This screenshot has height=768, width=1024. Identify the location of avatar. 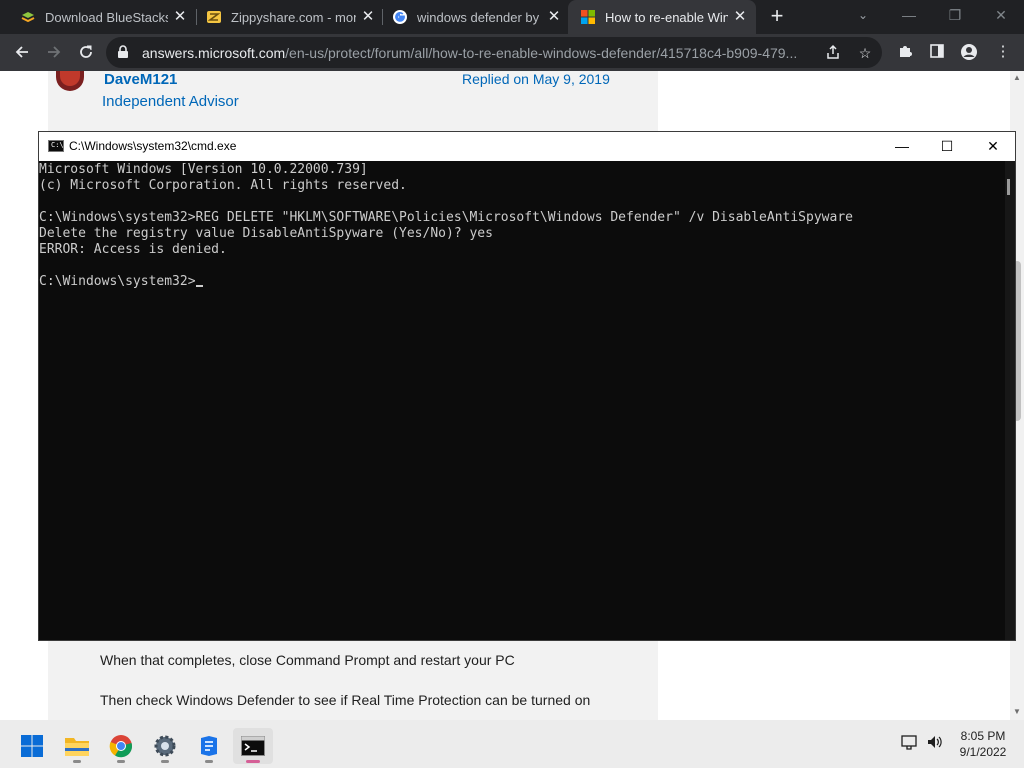
(70, 81).